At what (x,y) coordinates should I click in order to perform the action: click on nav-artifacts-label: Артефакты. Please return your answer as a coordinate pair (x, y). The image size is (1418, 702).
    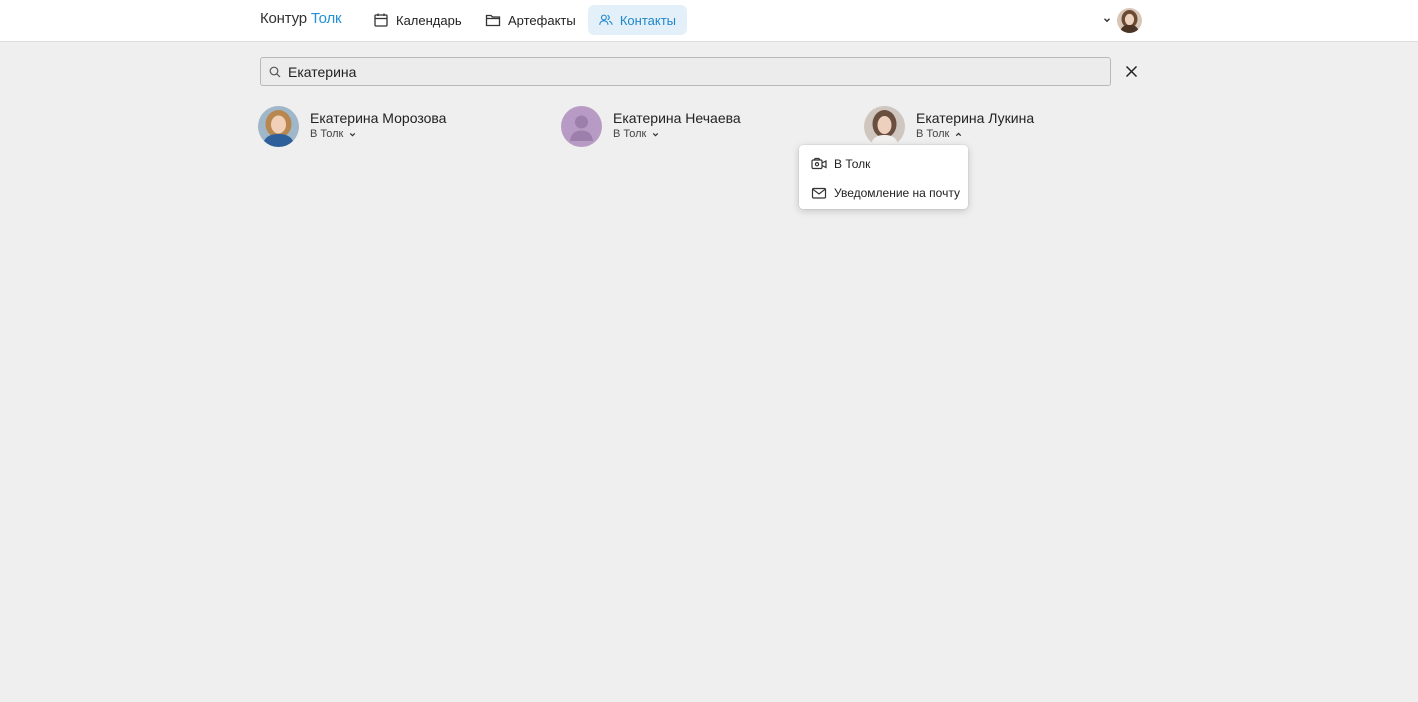
    Looking at the image, I should click on (542, 20).